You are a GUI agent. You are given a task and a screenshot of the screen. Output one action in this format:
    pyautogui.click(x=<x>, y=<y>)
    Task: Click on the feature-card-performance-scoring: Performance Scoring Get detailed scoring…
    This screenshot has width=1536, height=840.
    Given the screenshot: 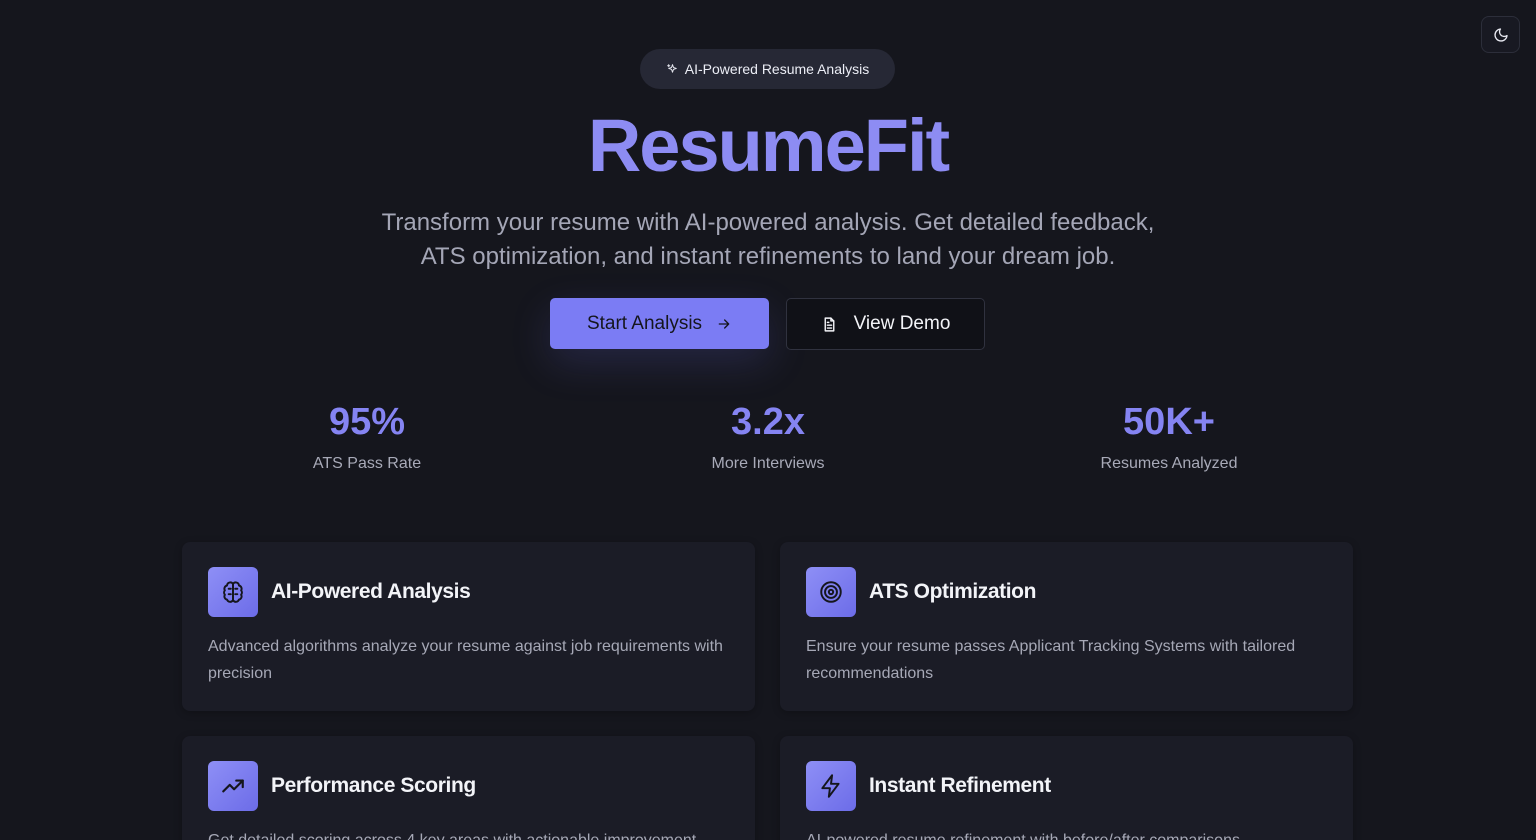 What is the action you would take?
    pyautogui.click(x=468, y=788)
    